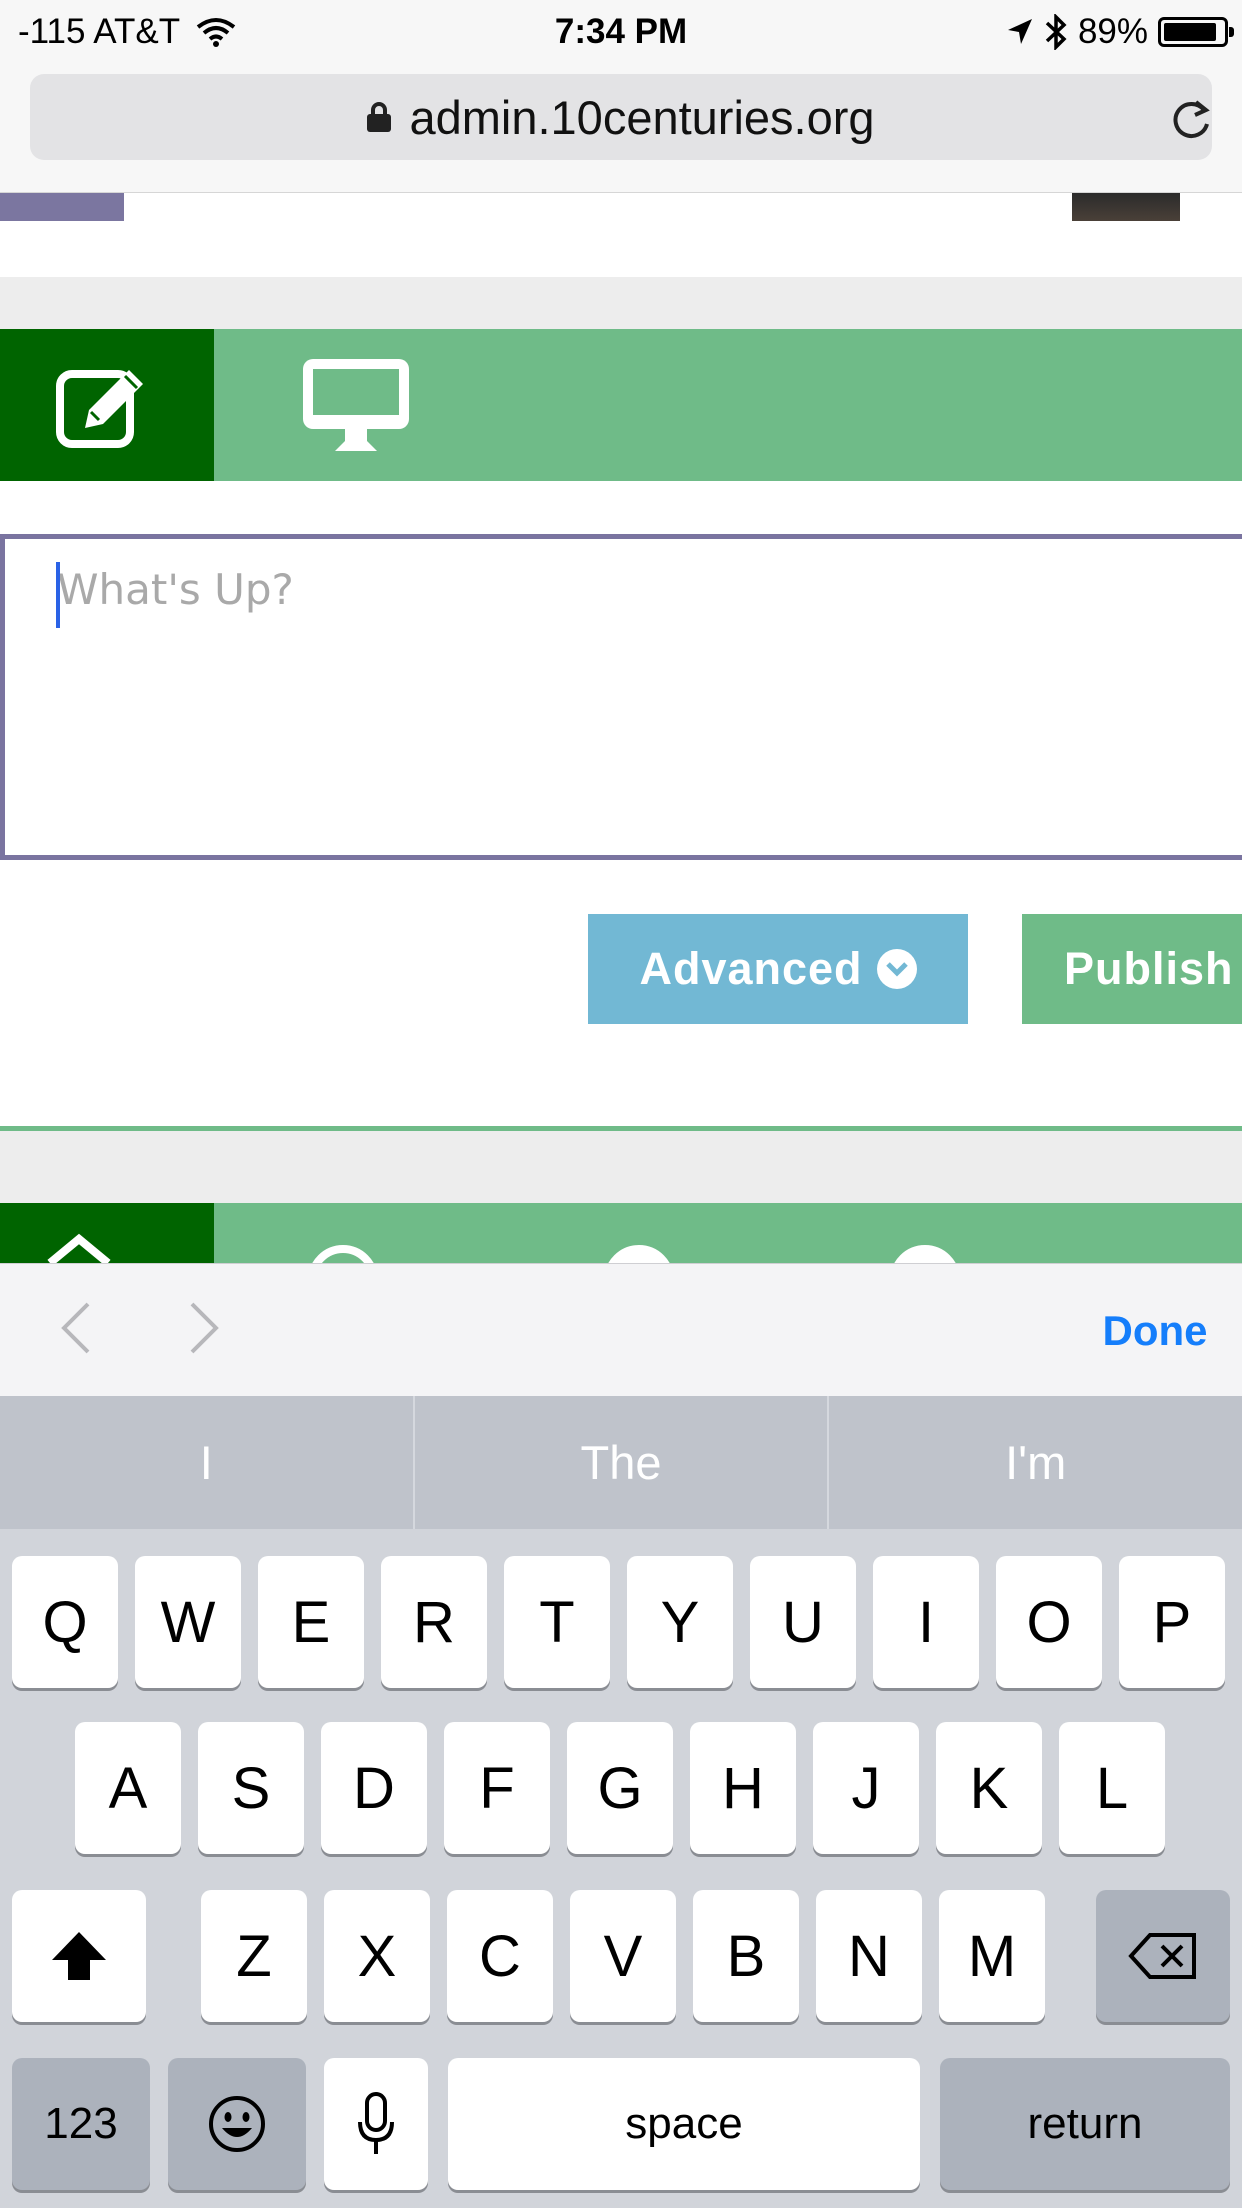  What do you see at coordinates (434, 1622) in the screenshot?
I see `key-r: R` at bounding box center [434, 1622].